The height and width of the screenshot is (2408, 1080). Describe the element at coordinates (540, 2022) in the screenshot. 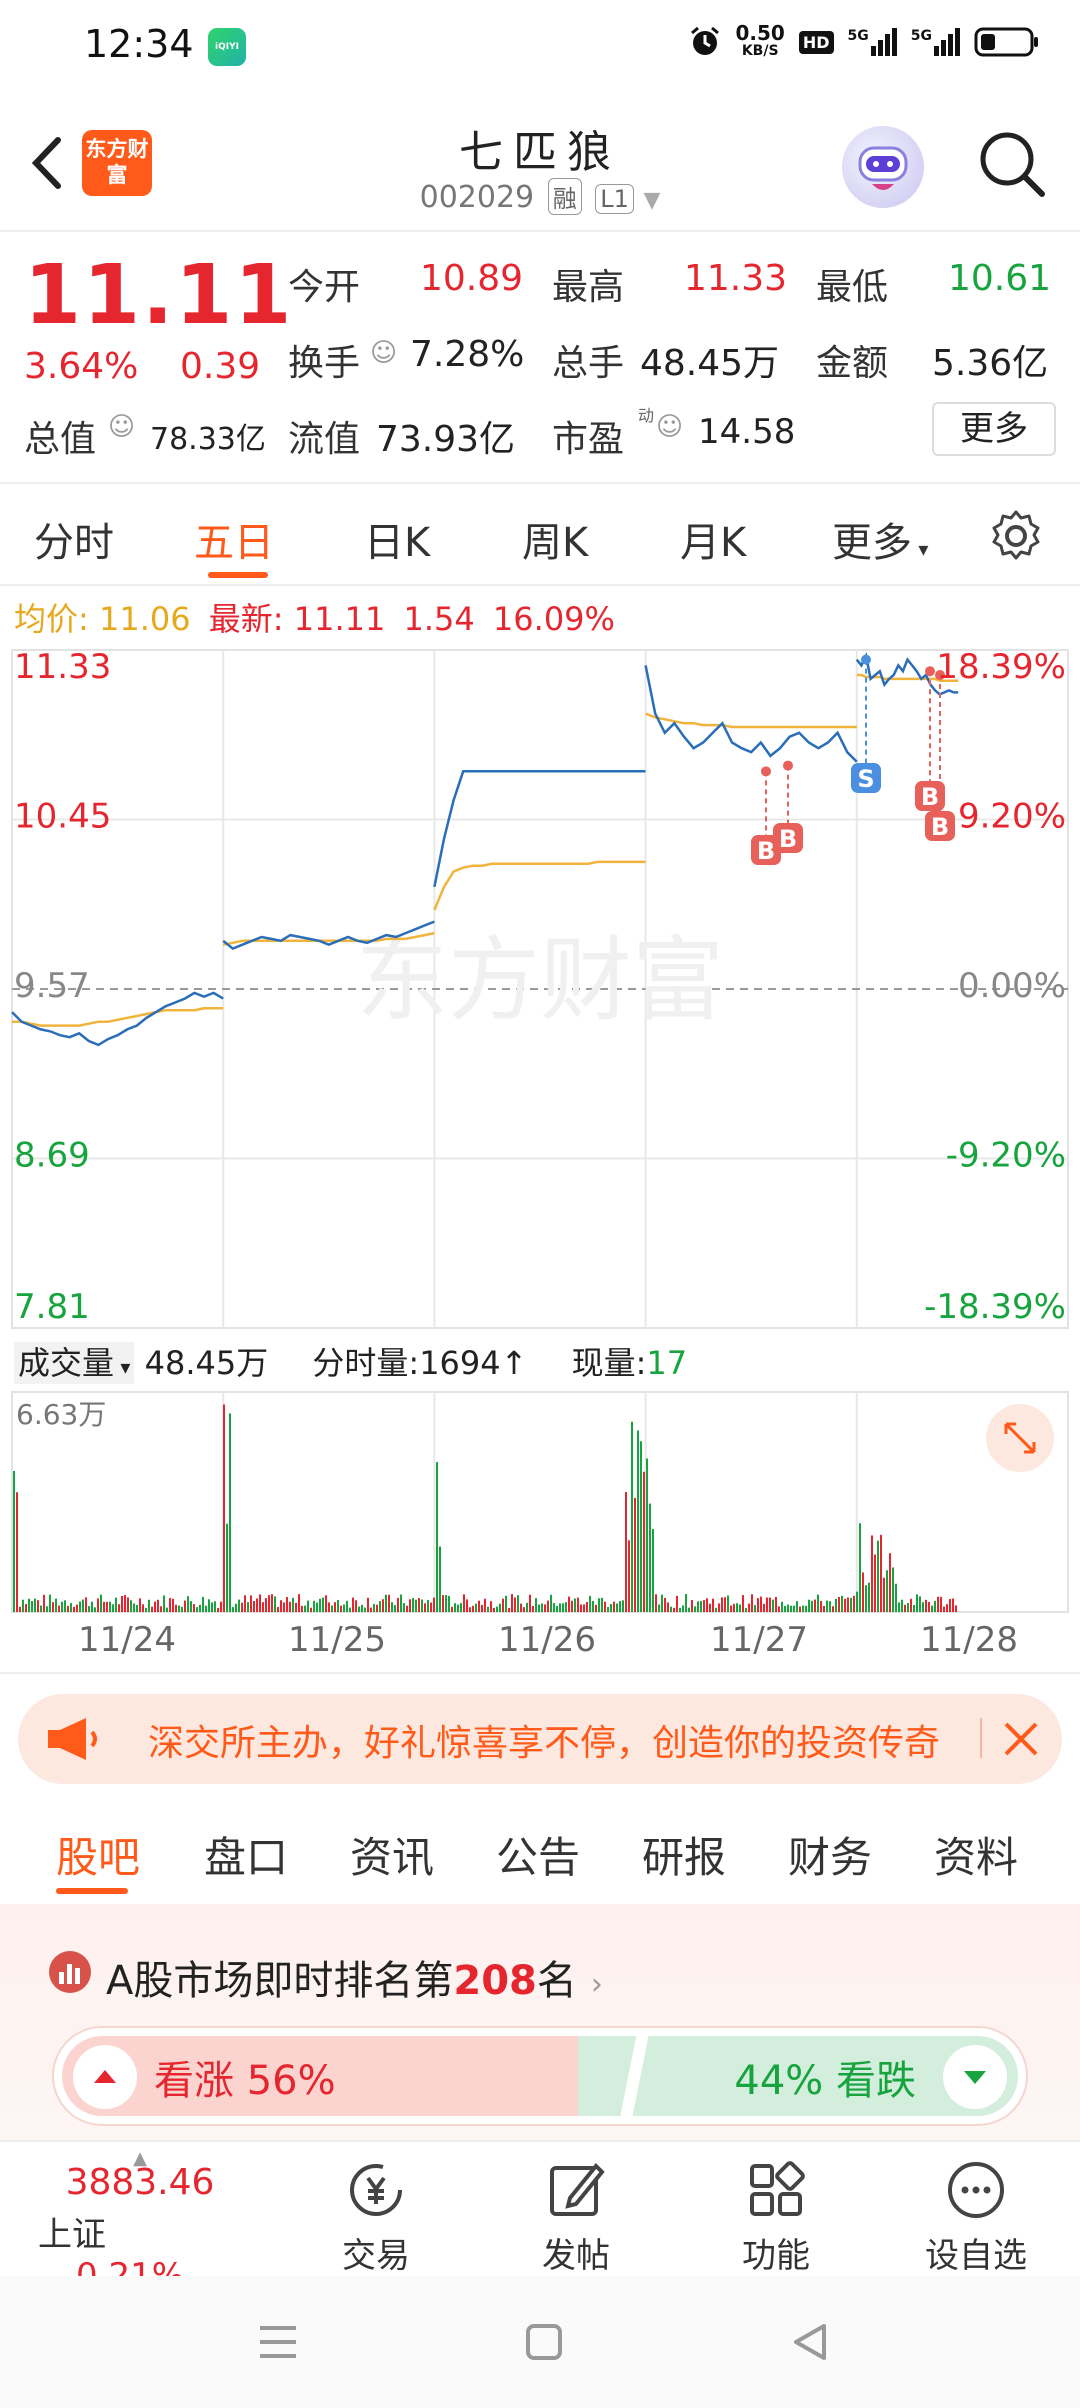

I see `sentiment-block: A股市场即时排名第208名 › 看涨 56% 44% 看跌` at that location.